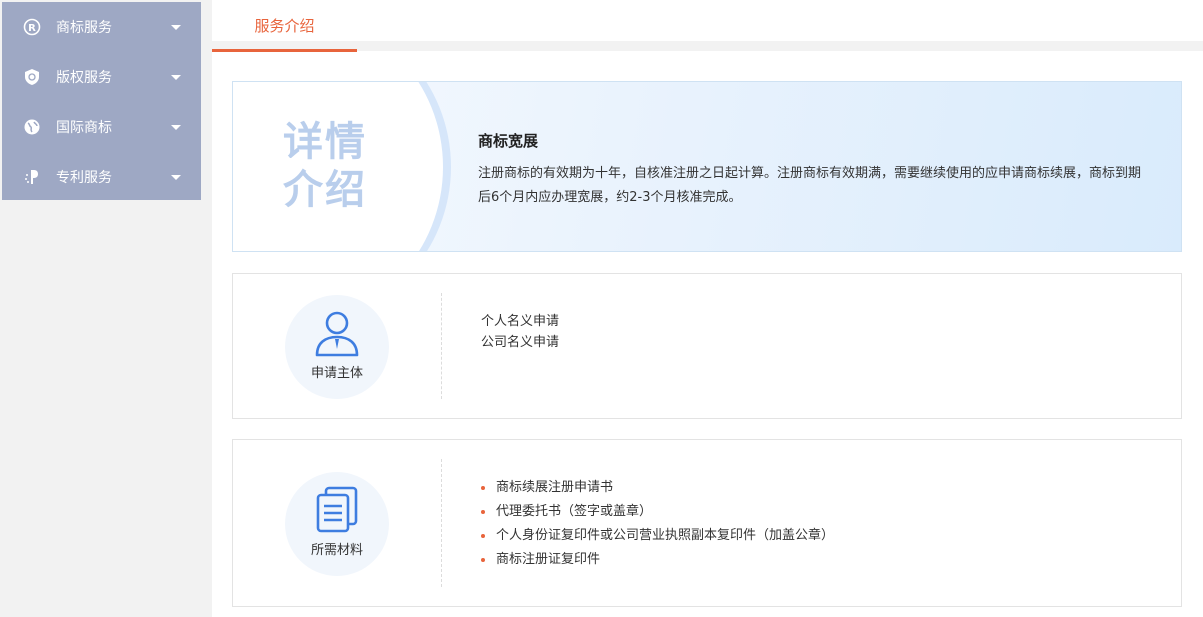 The width and height of the screenshot is (1203, 617). I want to click on materials-caption: 所需材料, so click(336, 550).